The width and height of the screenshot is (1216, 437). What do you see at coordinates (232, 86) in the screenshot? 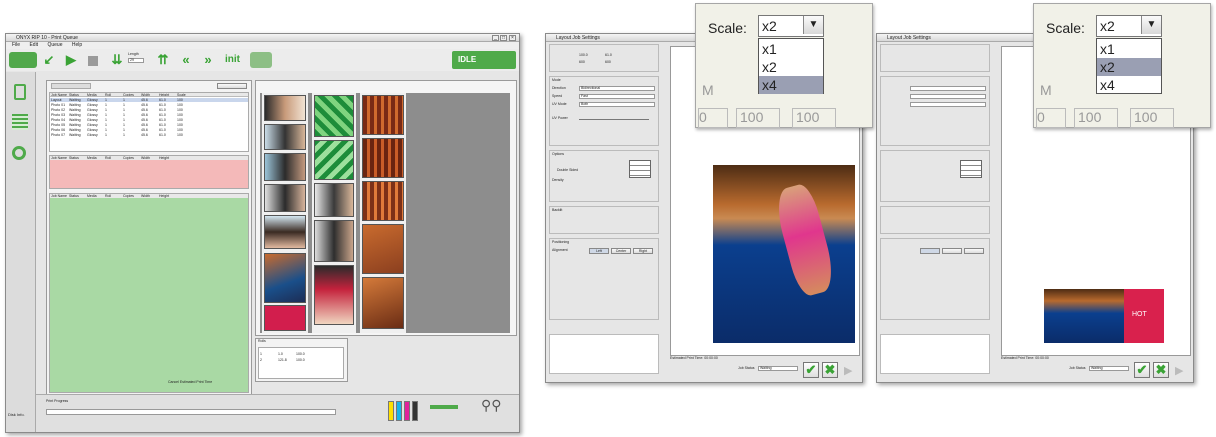
I see `queue-action-button` at bounding box center [232, 86].